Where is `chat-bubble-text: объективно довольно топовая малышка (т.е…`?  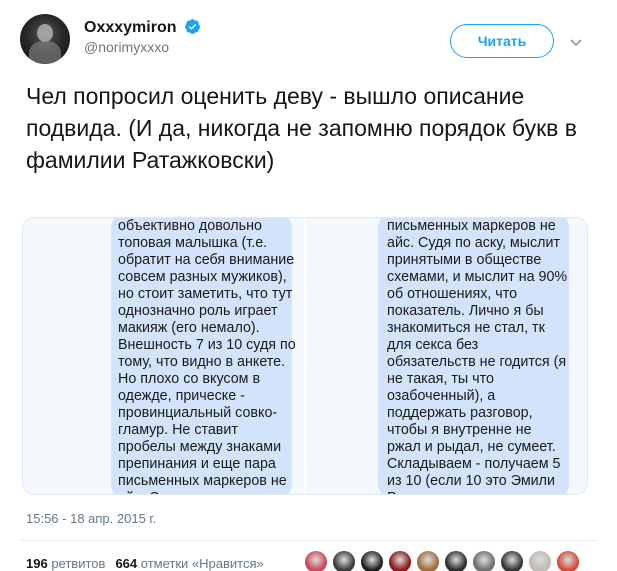 chat-bubble-text: объективно довольно топовая малышка (т.е… is located at coordinates (207, 356).